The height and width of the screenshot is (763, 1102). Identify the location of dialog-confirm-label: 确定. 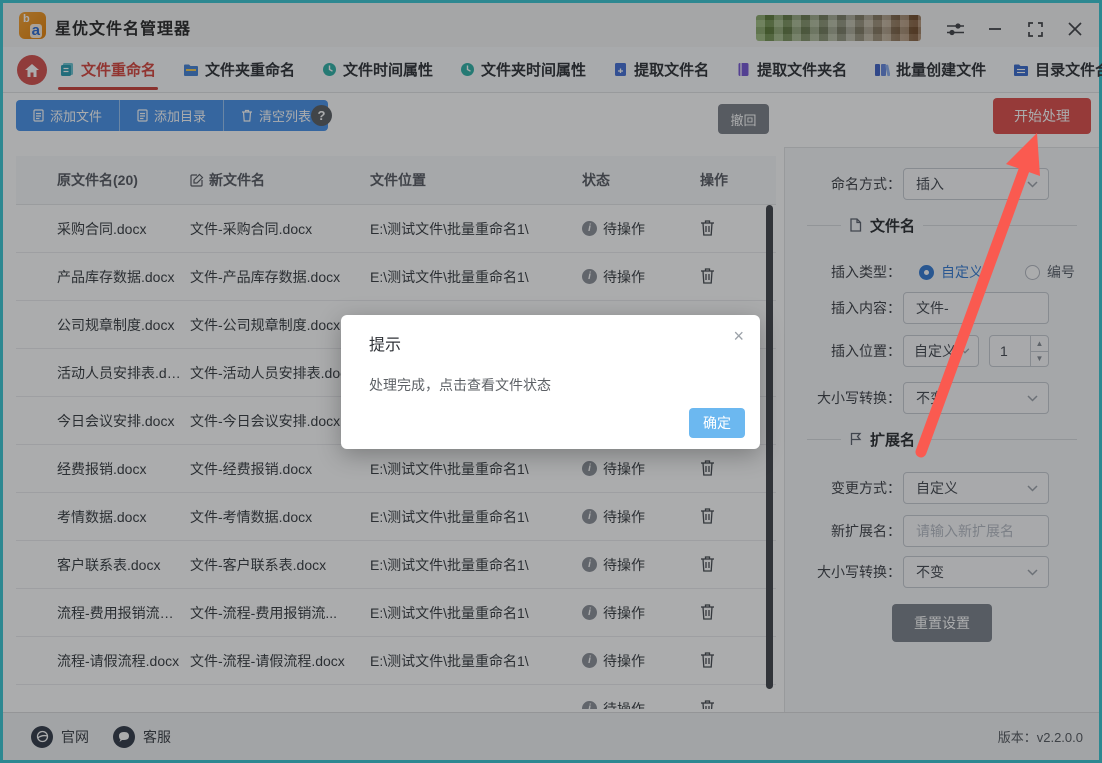
(717, 423).